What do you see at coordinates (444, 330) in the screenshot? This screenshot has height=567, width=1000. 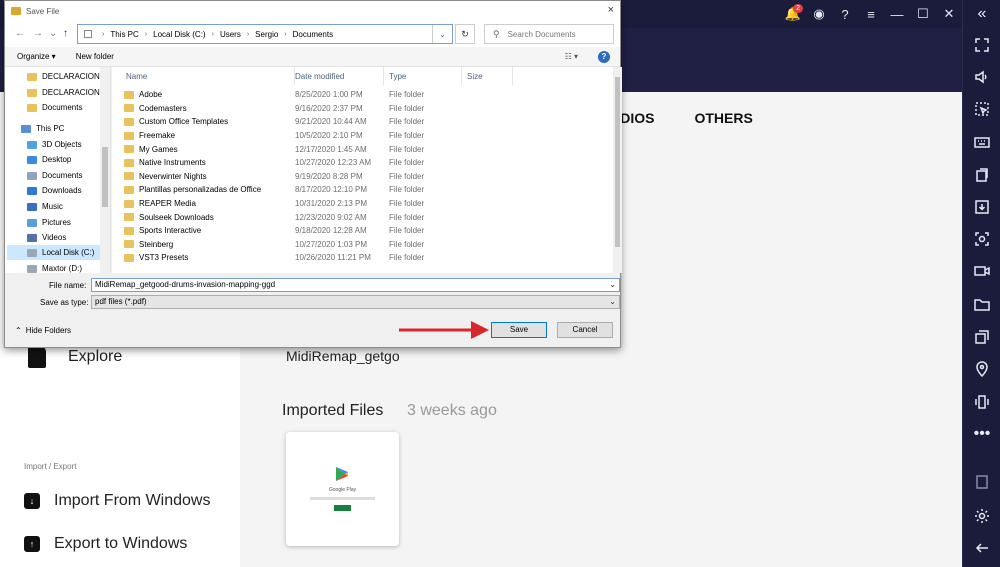 I see `red-arrow-annotation` at bounding box center [444, 330].